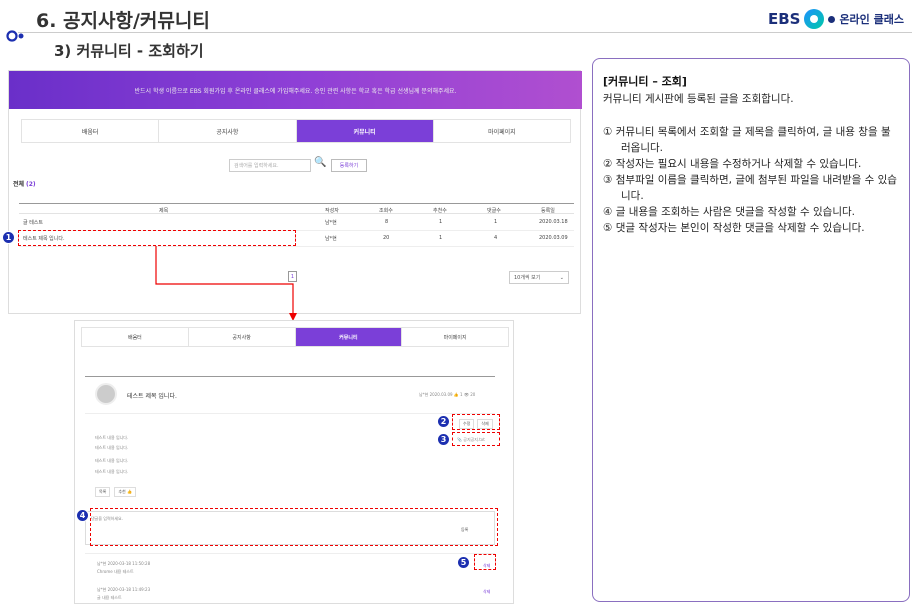 The image size is (912, 604). I want to click on comment-item: 남*현 2020-03-18 11:49:23, so click(123, 590).